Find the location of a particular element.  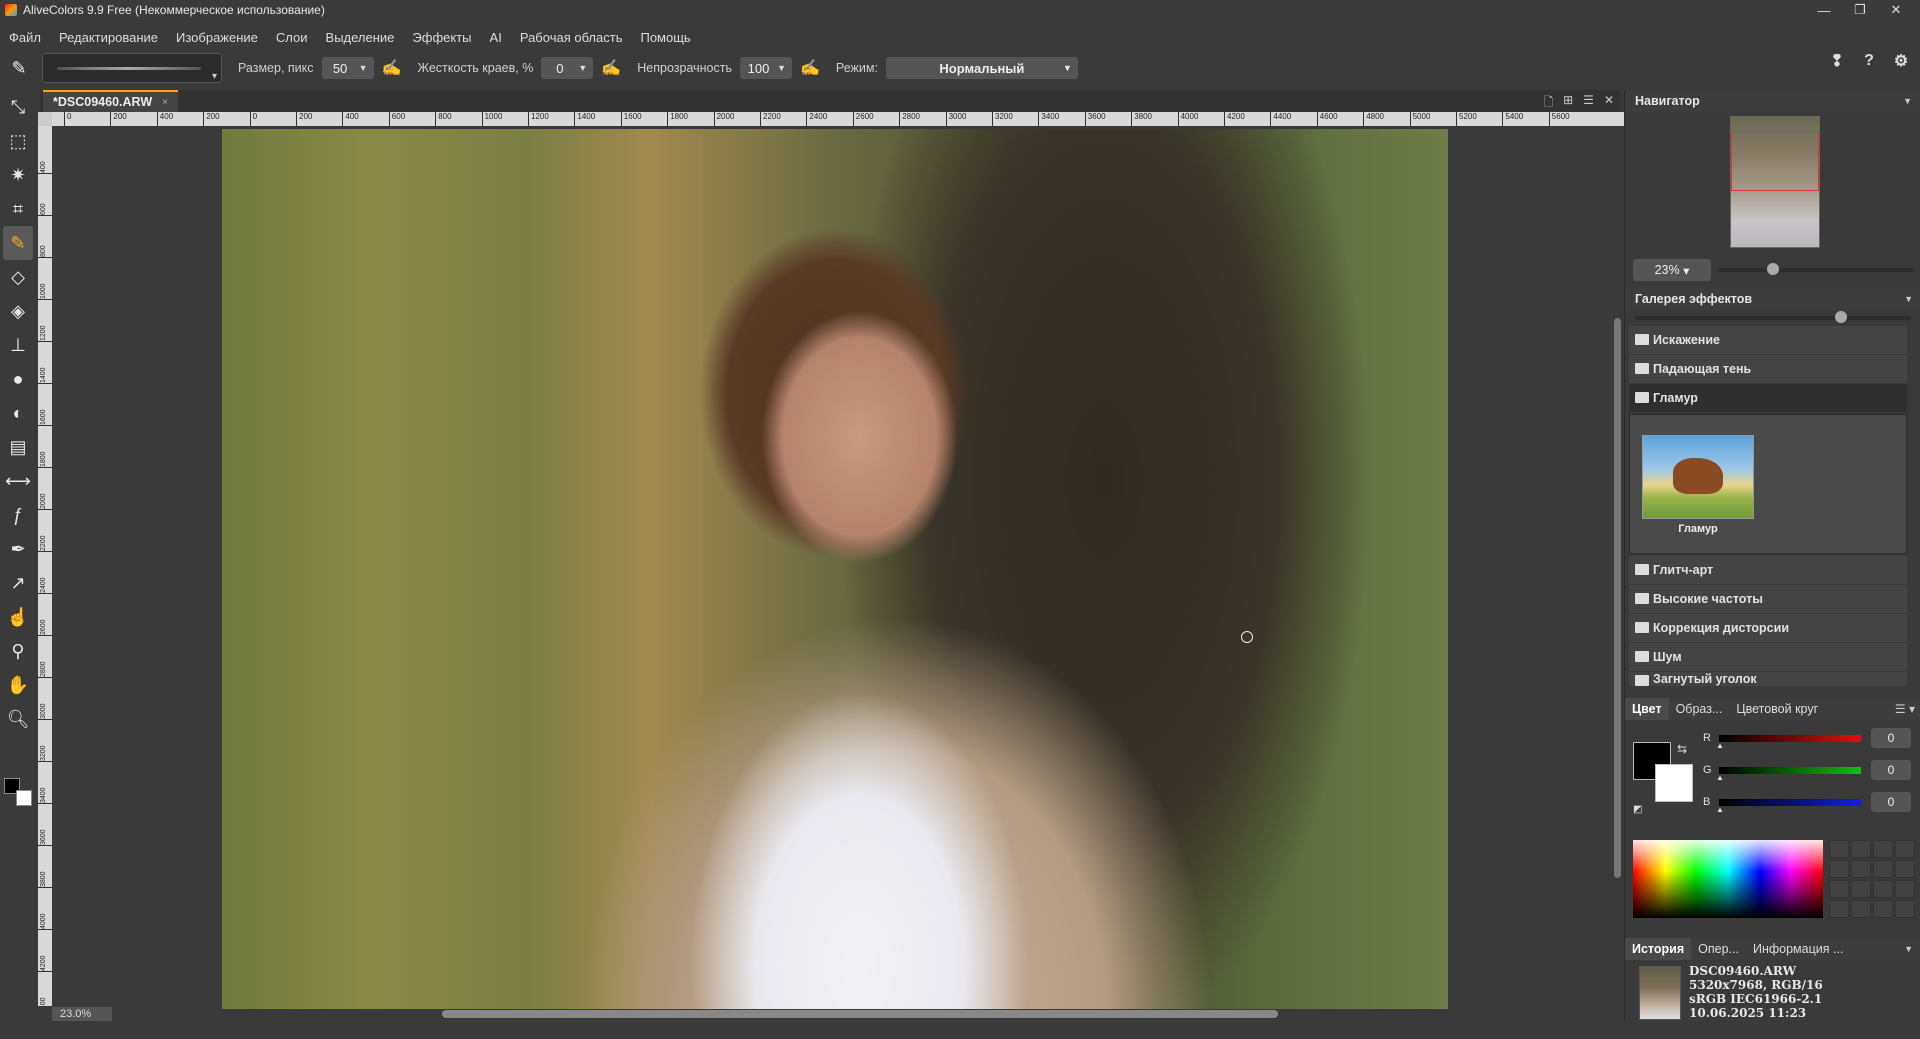

panel-background-color is located at coordinates (1674, 783).